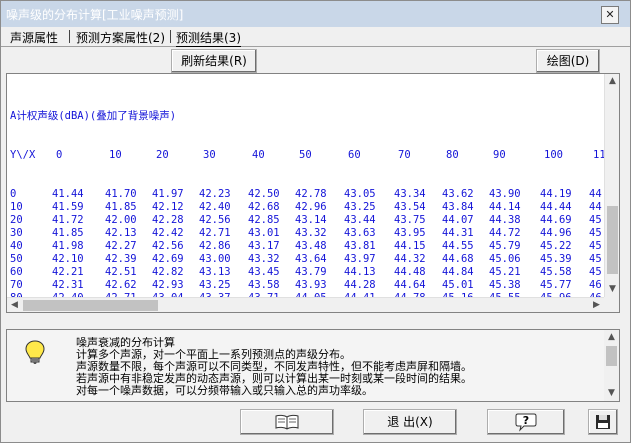  I want to click on grid-column-header: 10, so click(115, 155).